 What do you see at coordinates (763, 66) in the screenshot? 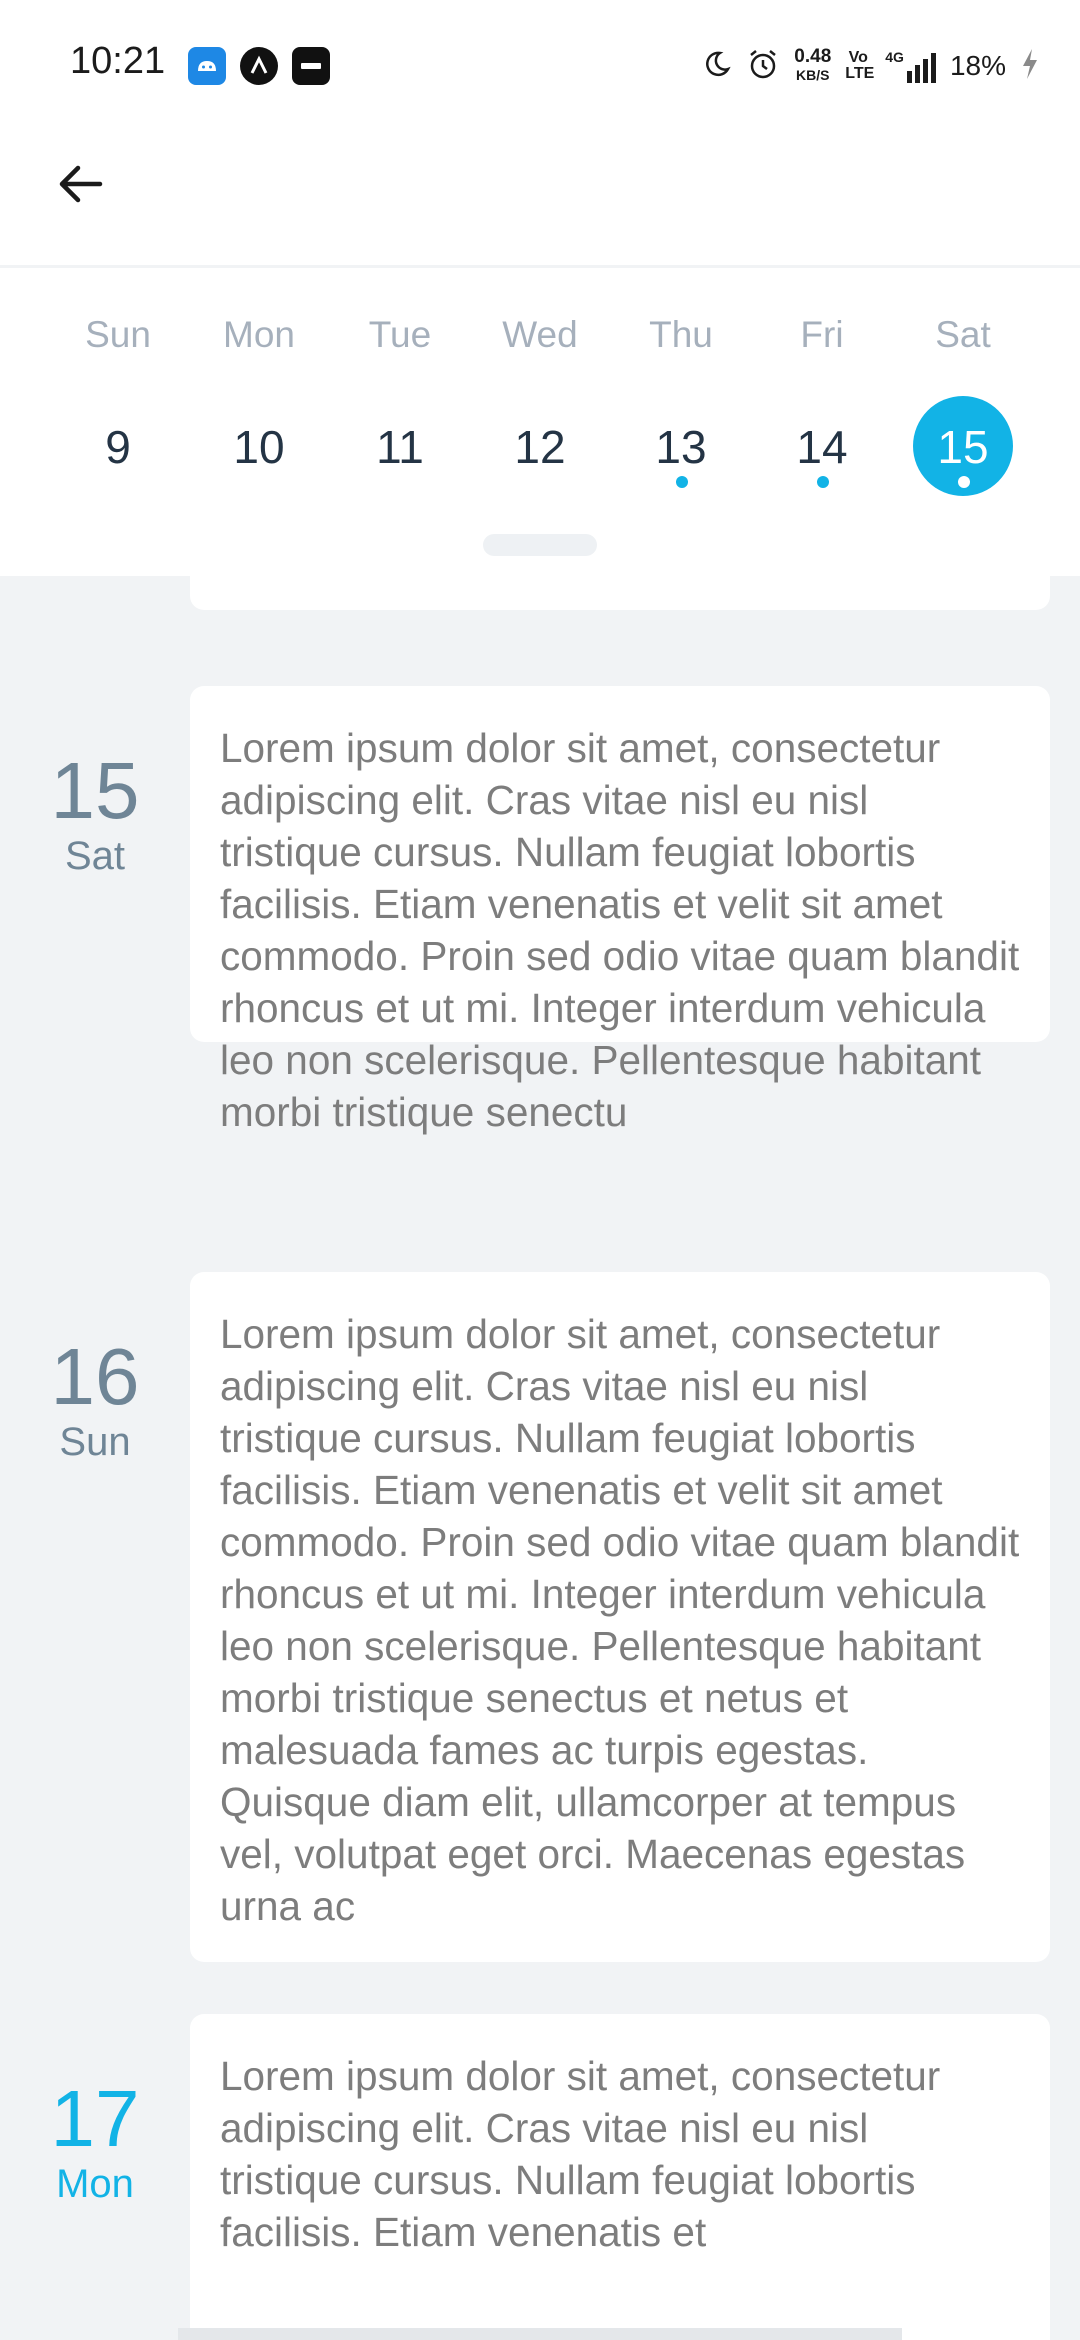
I see `alarm-icon` at bounding box center [763, 66].